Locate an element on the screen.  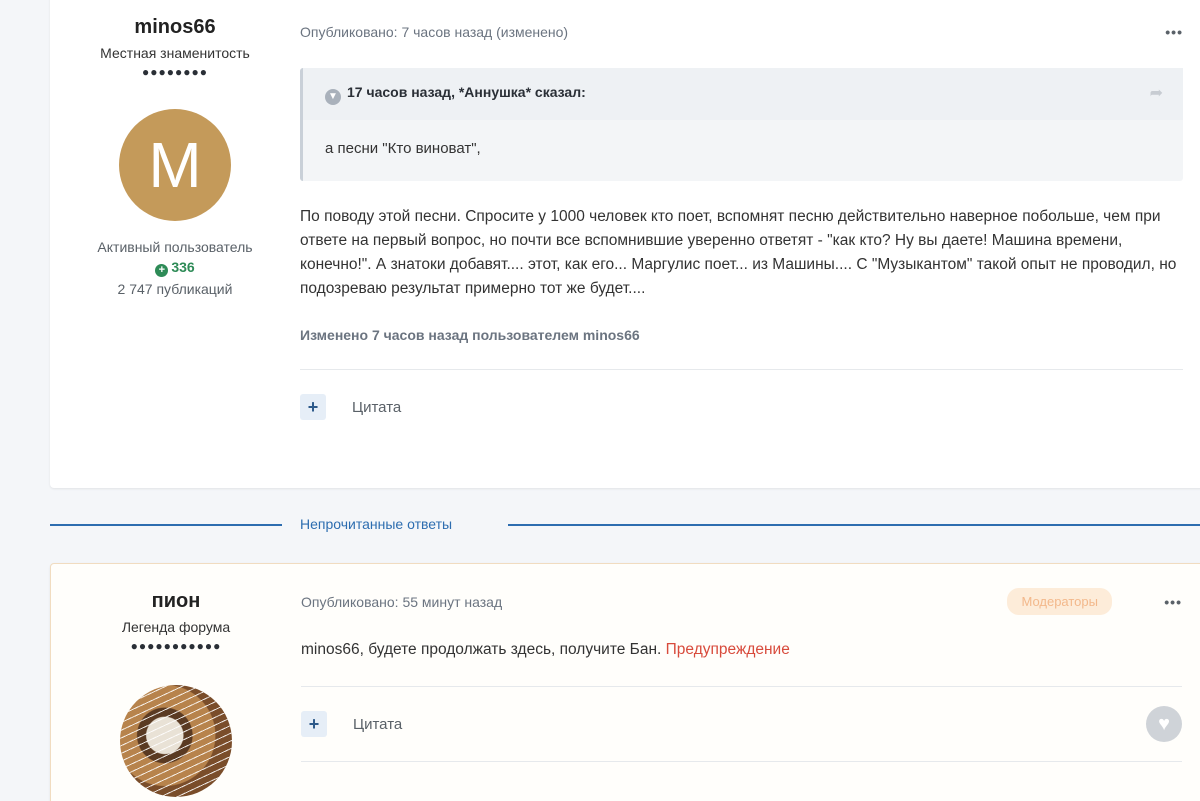
author-panel: пион Легенда форума ●●●●●●●●●●● is located at coordinates (176, 693).